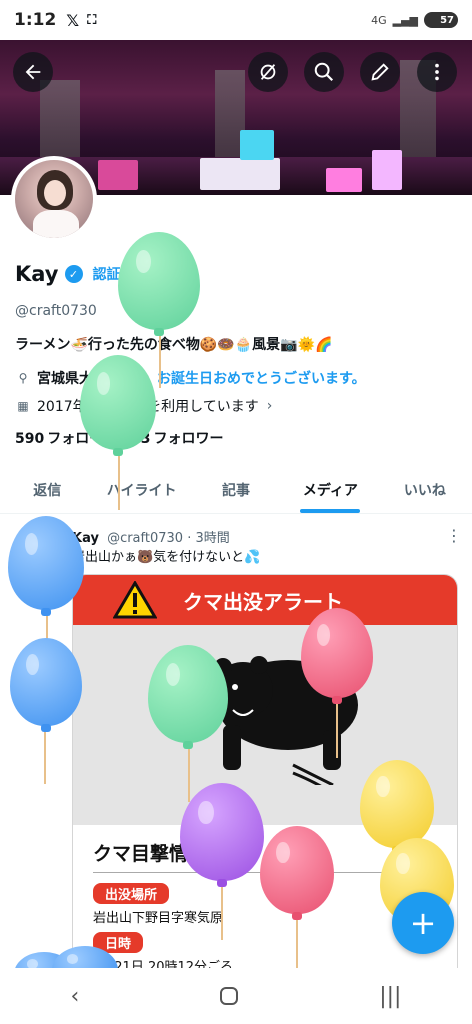 This screenshot has height=1024, width=472. What do you see at coordinates (74, 996) in the screenshot?
I see `nav-back-icon: ‹` at bounding box center [74, 996].